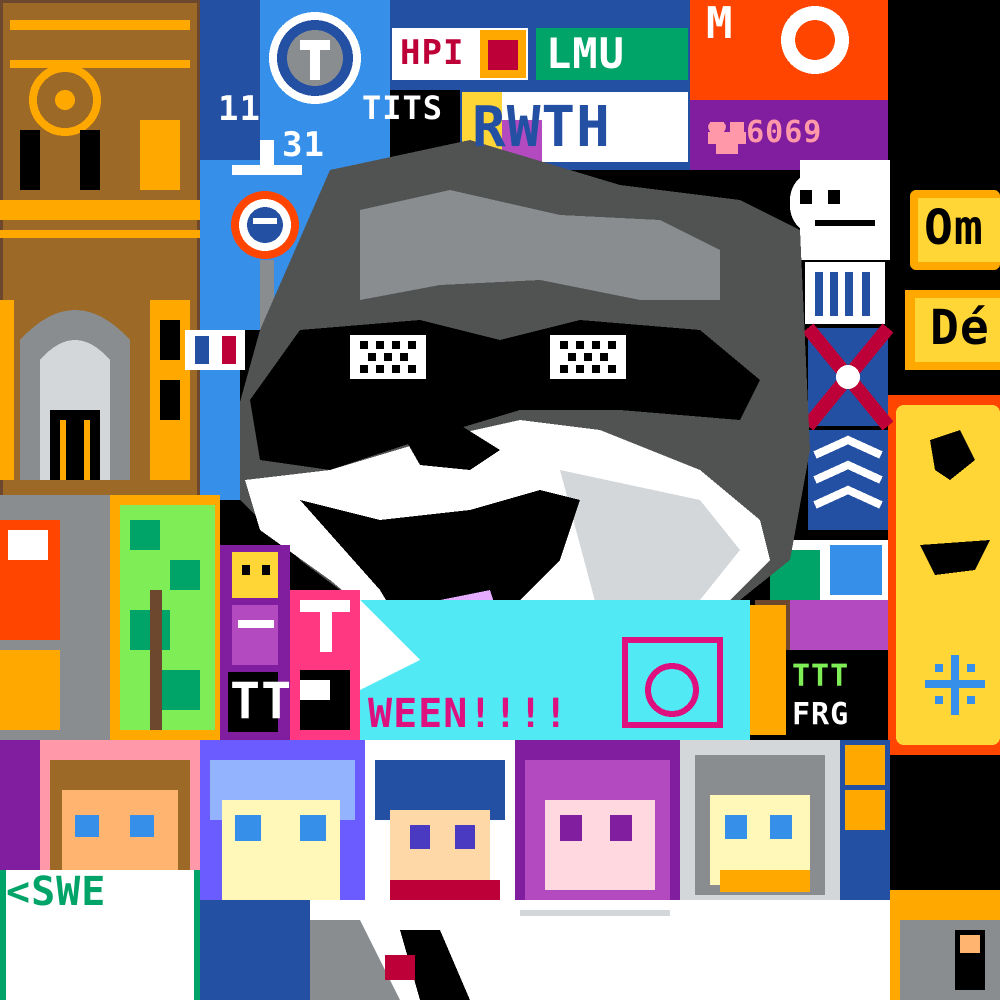 Image resolution: width=1000 pixels, height=1000 pixels. What do you see at coordinates (765, 132) in the screenshot?
I see `heart-counter: ♥ 6069` at bounding box center [765, 132].